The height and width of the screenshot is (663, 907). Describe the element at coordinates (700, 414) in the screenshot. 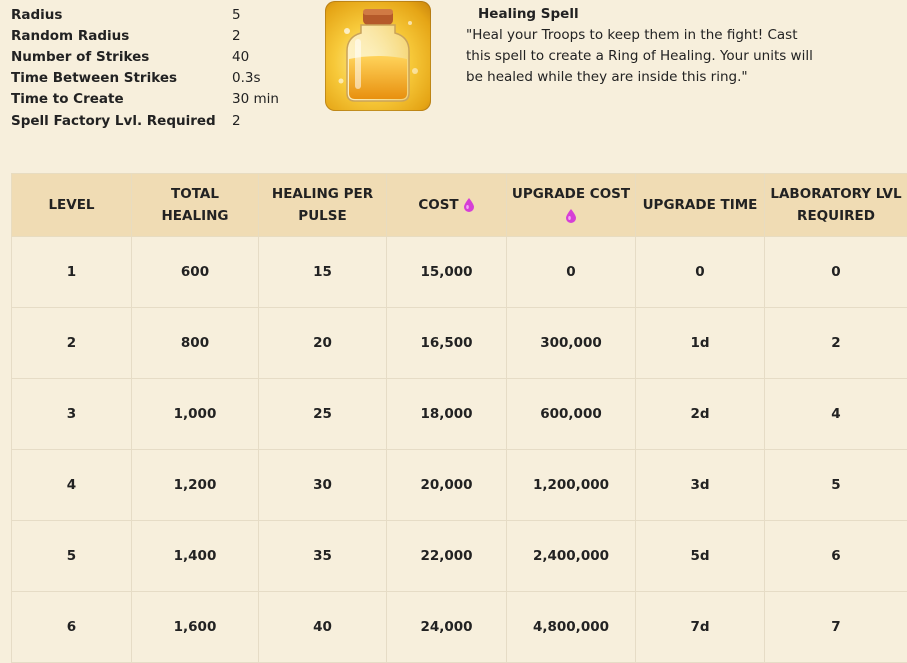

I see `cell-upgrade-time: 2d` at that location.